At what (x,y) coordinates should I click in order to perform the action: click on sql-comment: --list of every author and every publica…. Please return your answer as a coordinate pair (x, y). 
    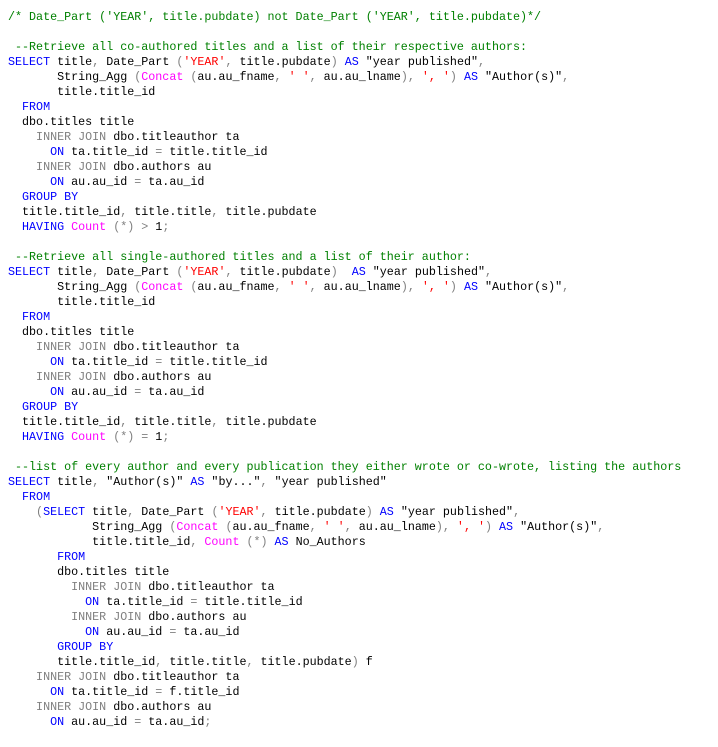
    Looking at the image, I should click on (345, 467).